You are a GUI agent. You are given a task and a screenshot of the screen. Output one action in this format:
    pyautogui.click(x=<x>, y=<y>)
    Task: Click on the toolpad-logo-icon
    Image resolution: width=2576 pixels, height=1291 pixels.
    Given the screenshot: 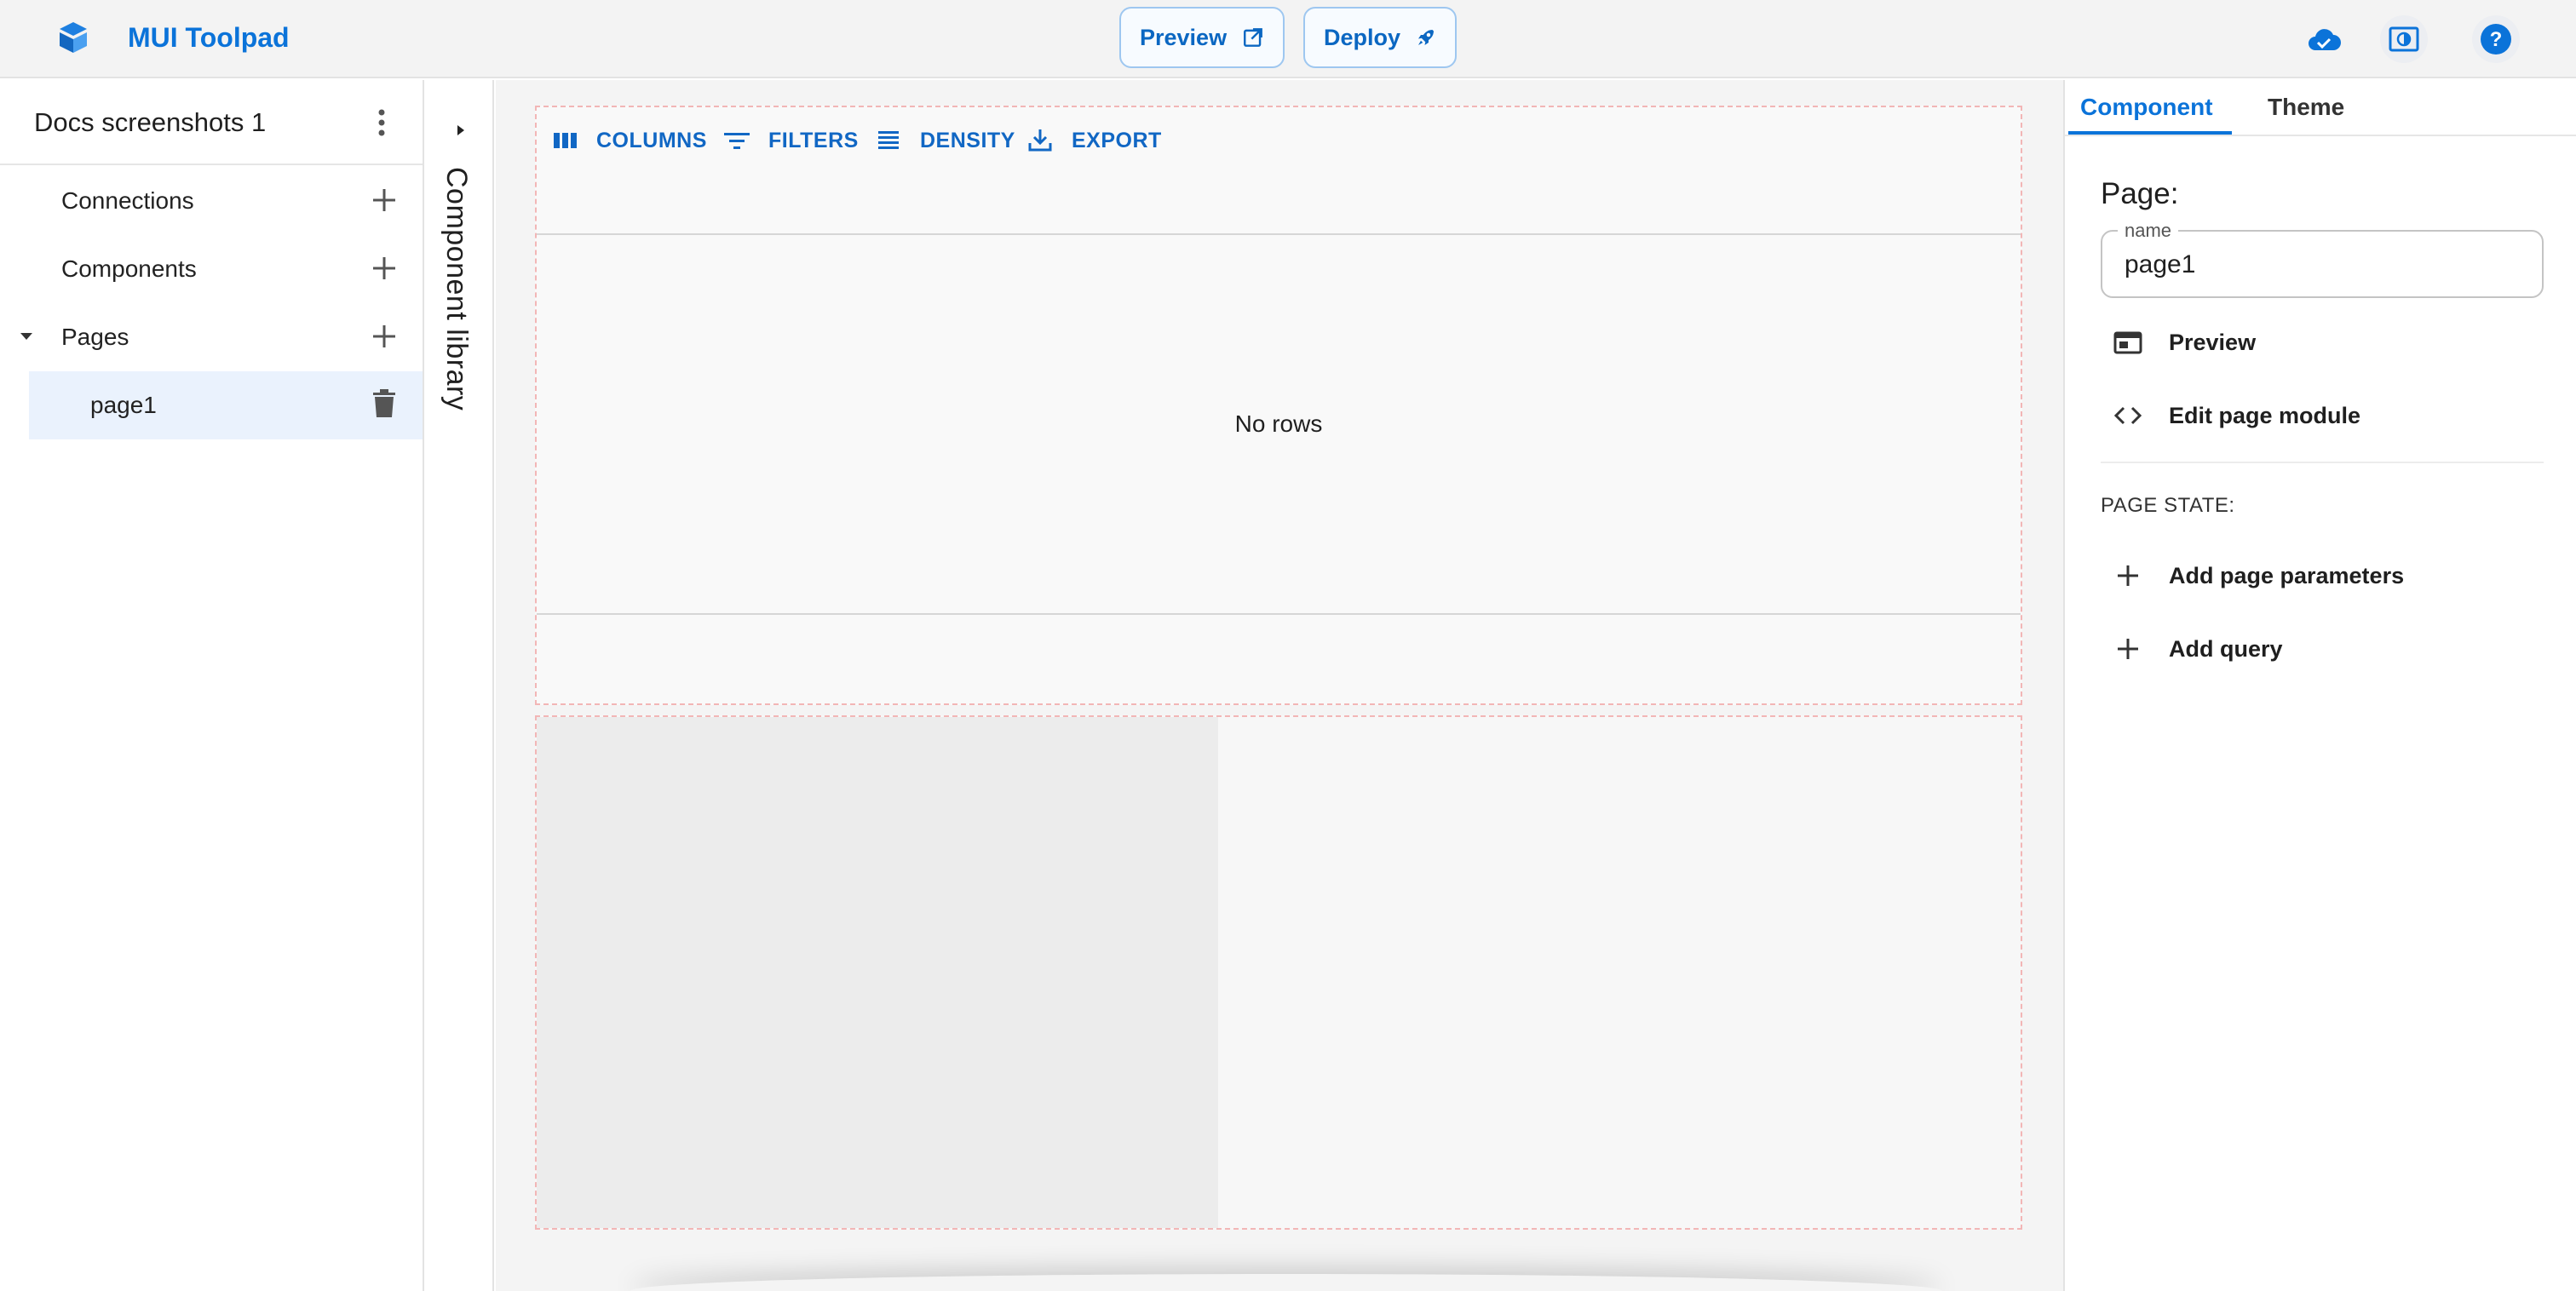 What is the action you would take?
    pyautogui.click(x=74, y=37)
    